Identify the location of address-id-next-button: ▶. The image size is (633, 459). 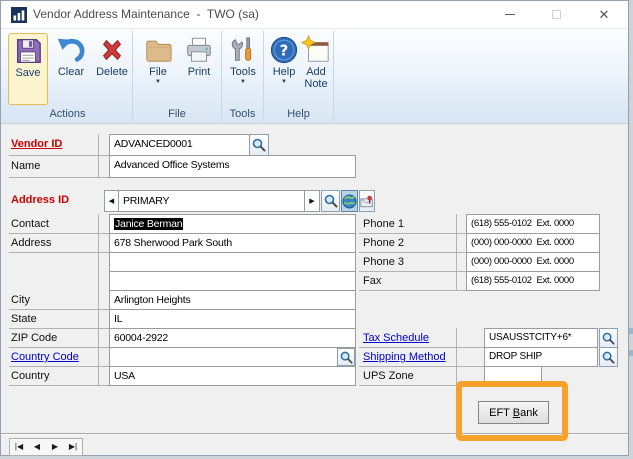
(312, 201).